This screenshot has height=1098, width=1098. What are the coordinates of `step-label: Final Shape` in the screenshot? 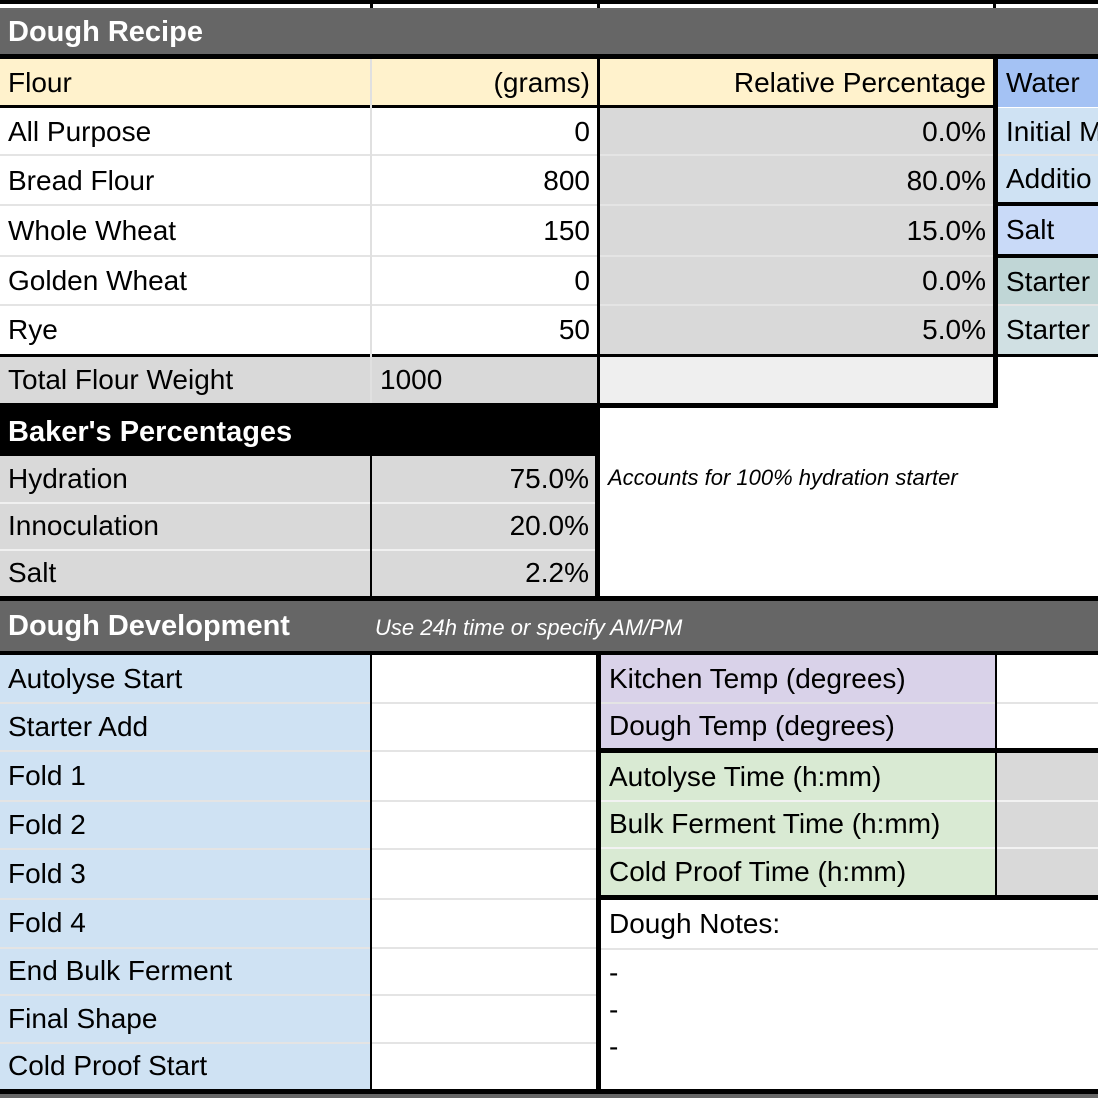 It's located at (186, 1018).